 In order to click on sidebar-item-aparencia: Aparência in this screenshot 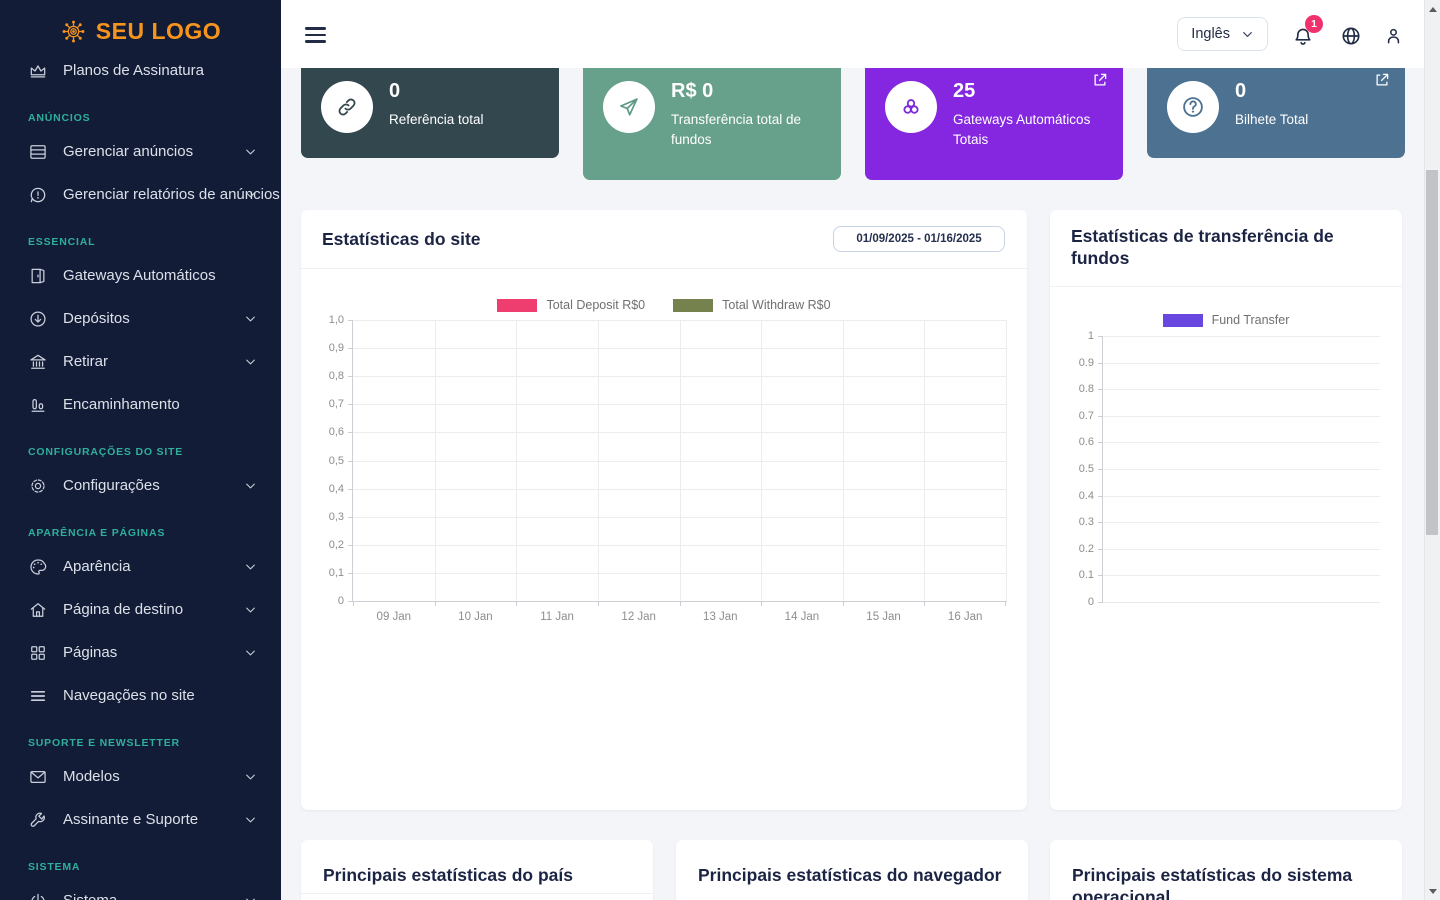, I will do `click(140, 566)`.